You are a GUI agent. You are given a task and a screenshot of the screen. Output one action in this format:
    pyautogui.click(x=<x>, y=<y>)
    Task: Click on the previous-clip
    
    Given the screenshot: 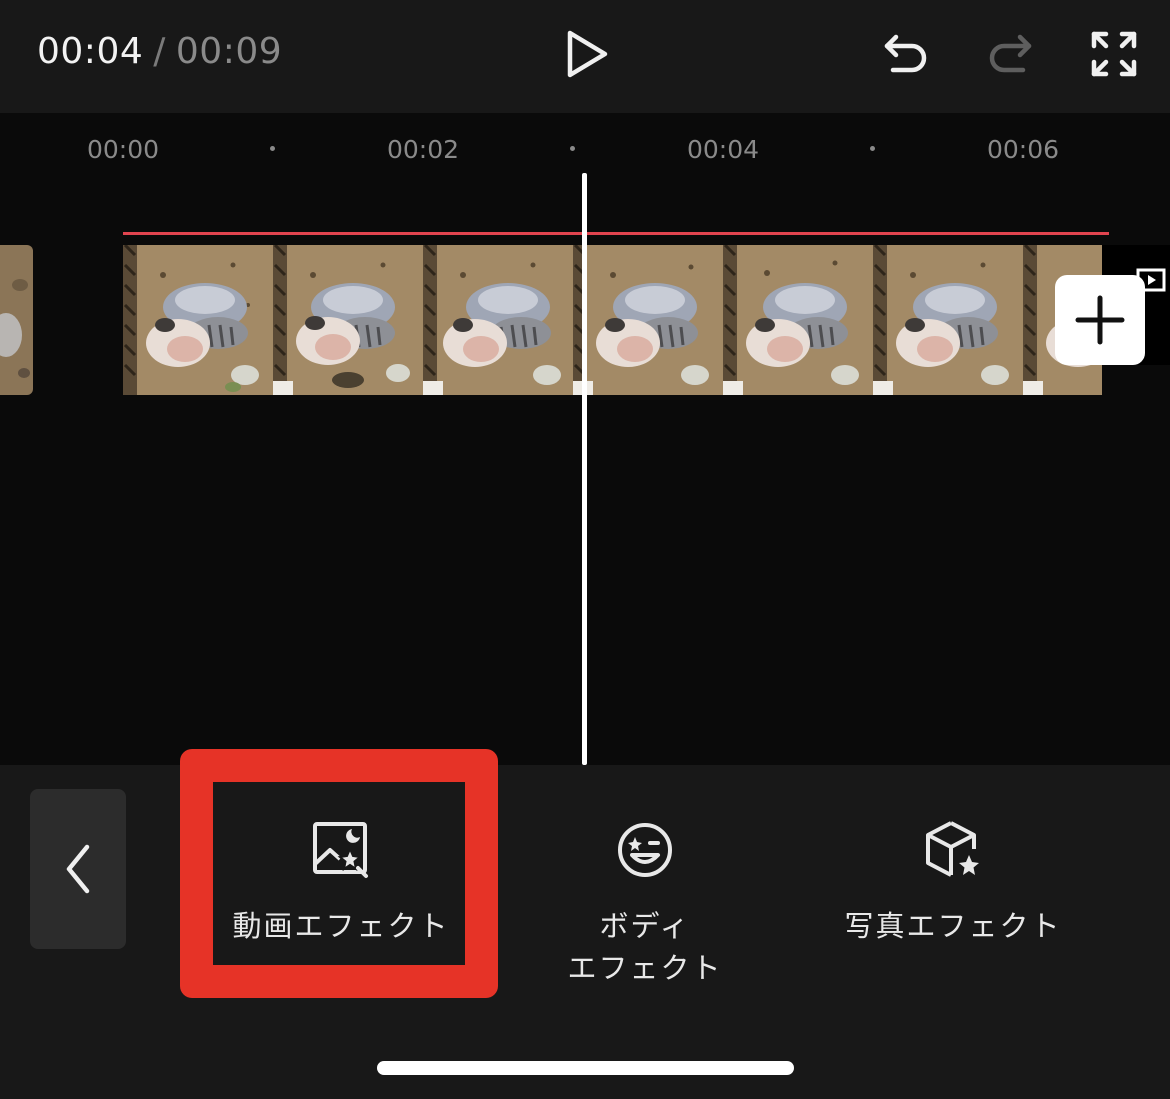 What is the action you would take?
    pyautogui.click(x=16, y=320)
    